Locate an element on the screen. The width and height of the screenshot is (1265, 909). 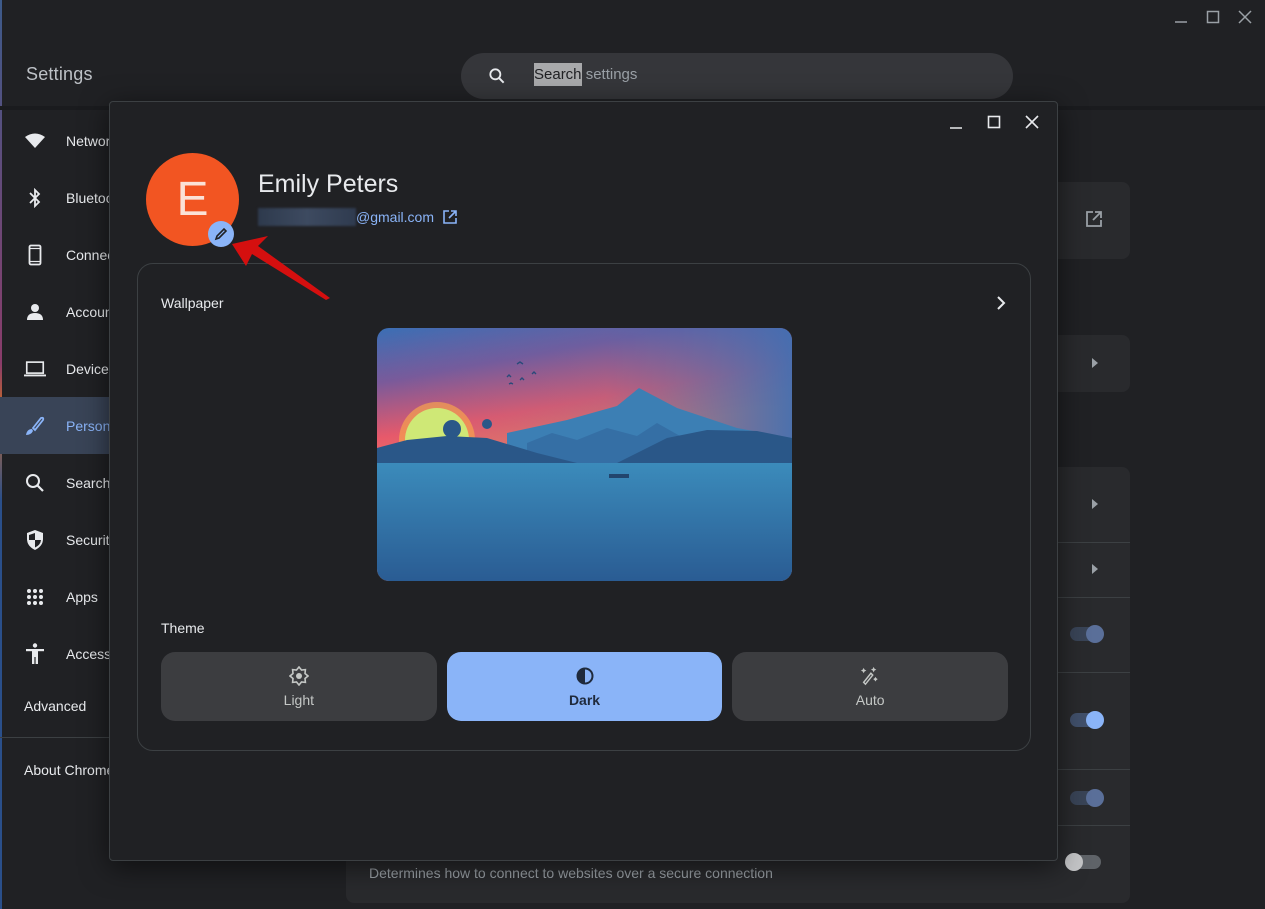
wallpaper-label: Wallpaper is located at coordinates (192, 303).